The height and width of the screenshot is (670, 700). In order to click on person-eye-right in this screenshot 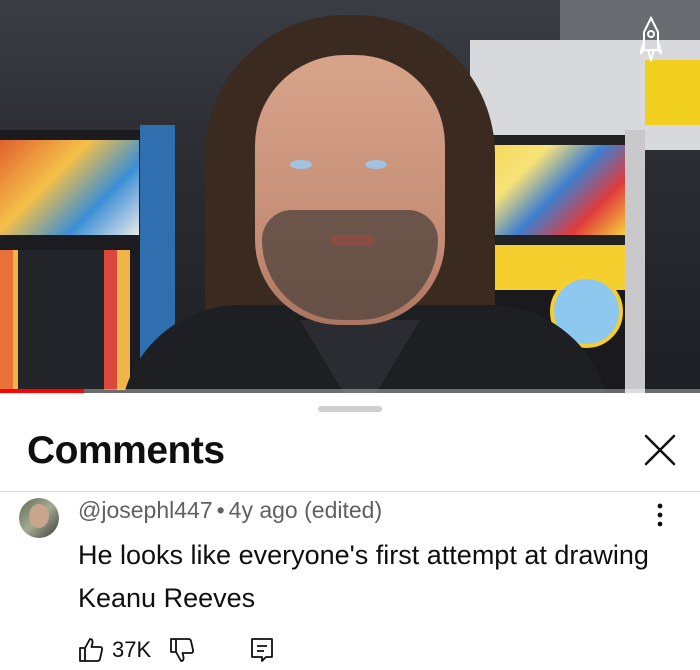, I will do `click(376, 164)`.